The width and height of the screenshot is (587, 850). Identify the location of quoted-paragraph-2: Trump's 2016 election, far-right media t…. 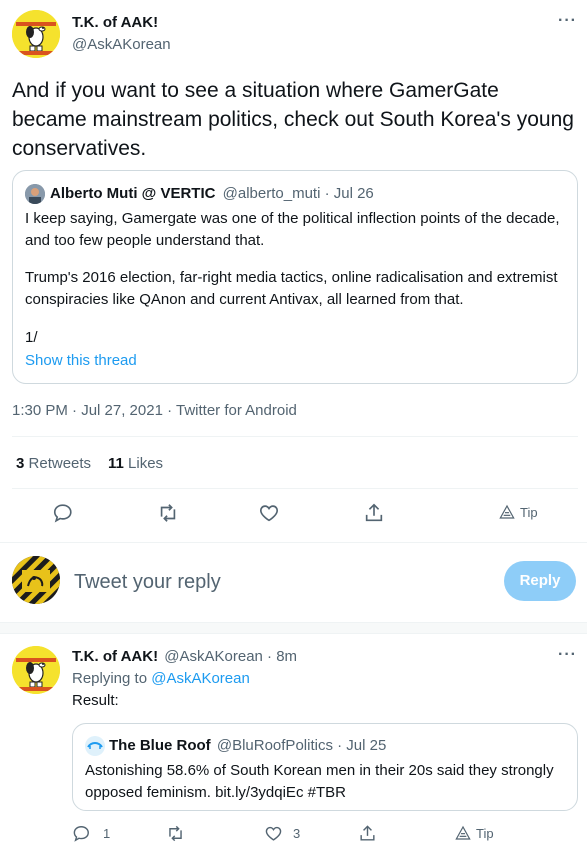
(291, 288).